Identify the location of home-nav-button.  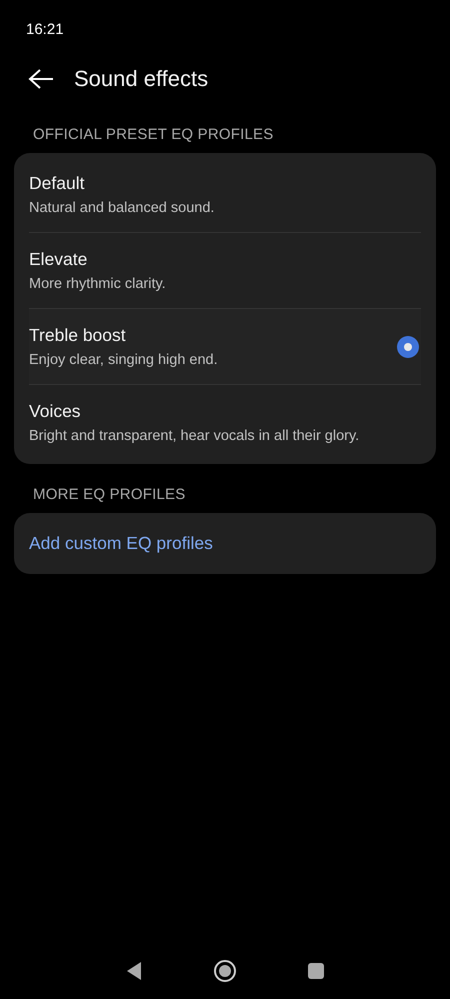
(225, 971).